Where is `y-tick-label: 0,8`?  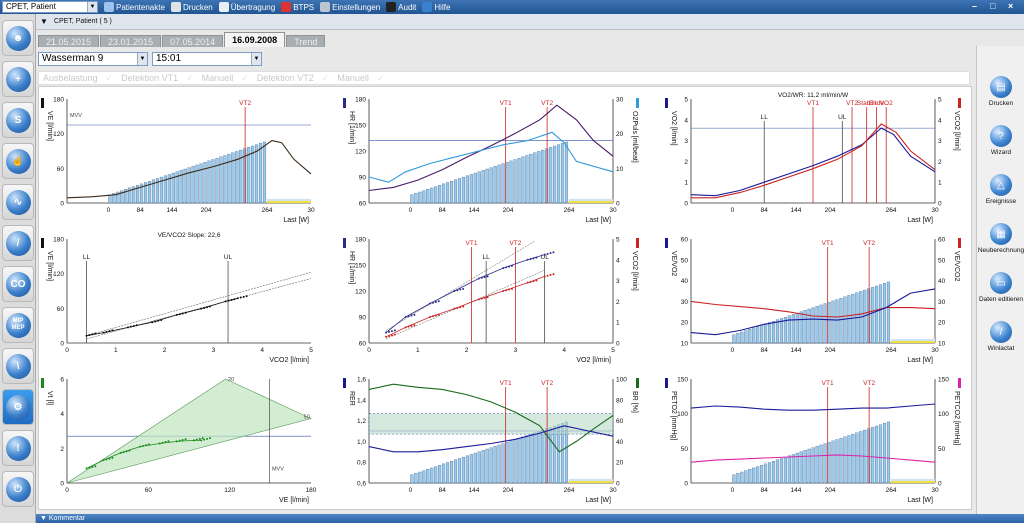
y-tick-label: 0,8 is located at coordinates (361, 463).